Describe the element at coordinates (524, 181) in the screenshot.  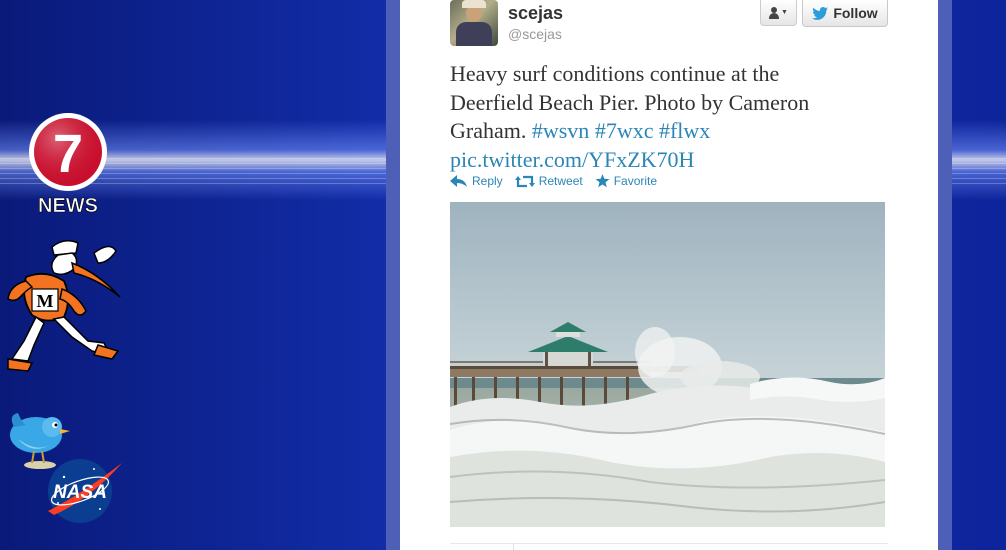
I see `retweet-icon` at that location.